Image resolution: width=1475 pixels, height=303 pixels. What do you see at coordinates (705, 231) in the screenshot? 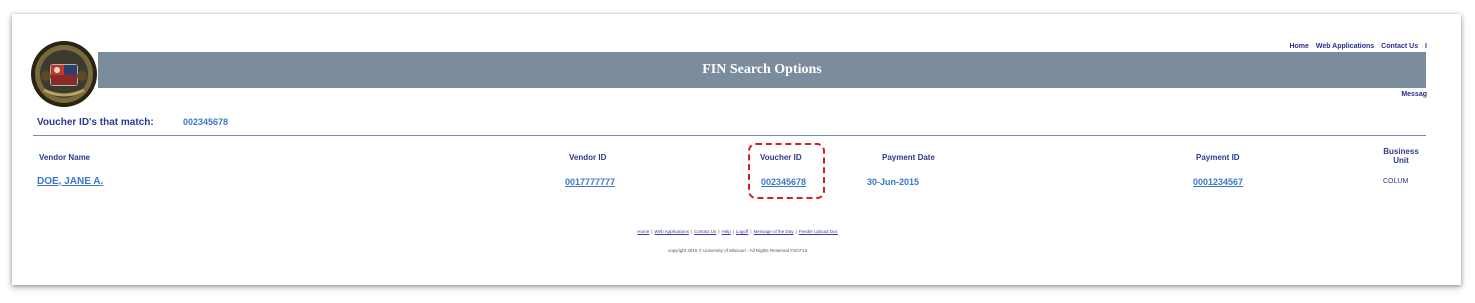
I see `footer-link-contact-us: Contact Us` at bounding box center [705, 231].